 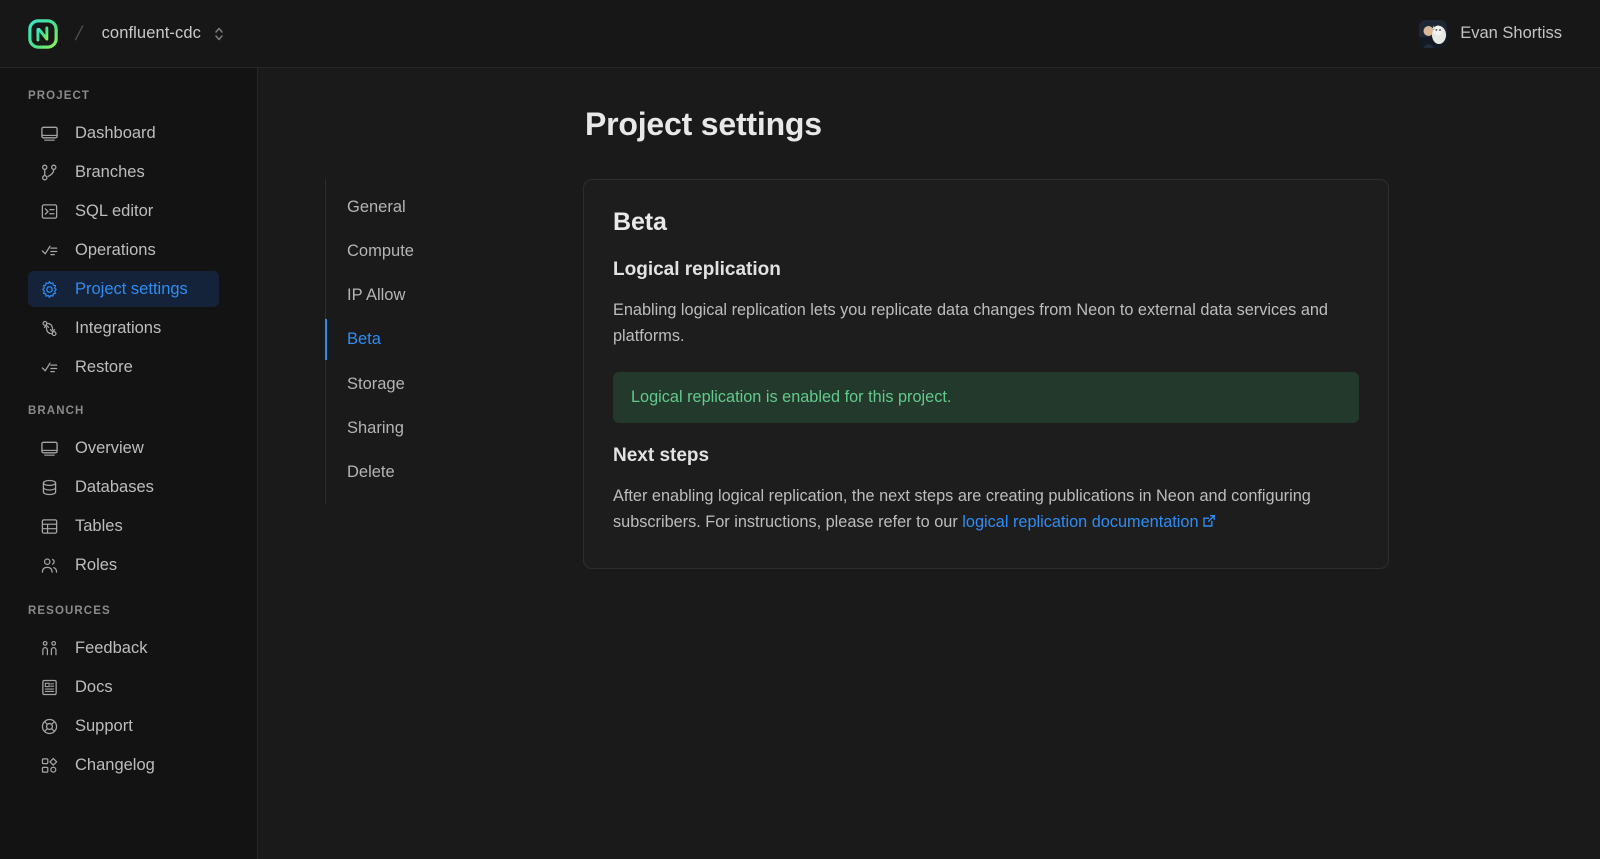 I want to click on sidebar-item-label: Dashboard, so click(x=115, y=132).